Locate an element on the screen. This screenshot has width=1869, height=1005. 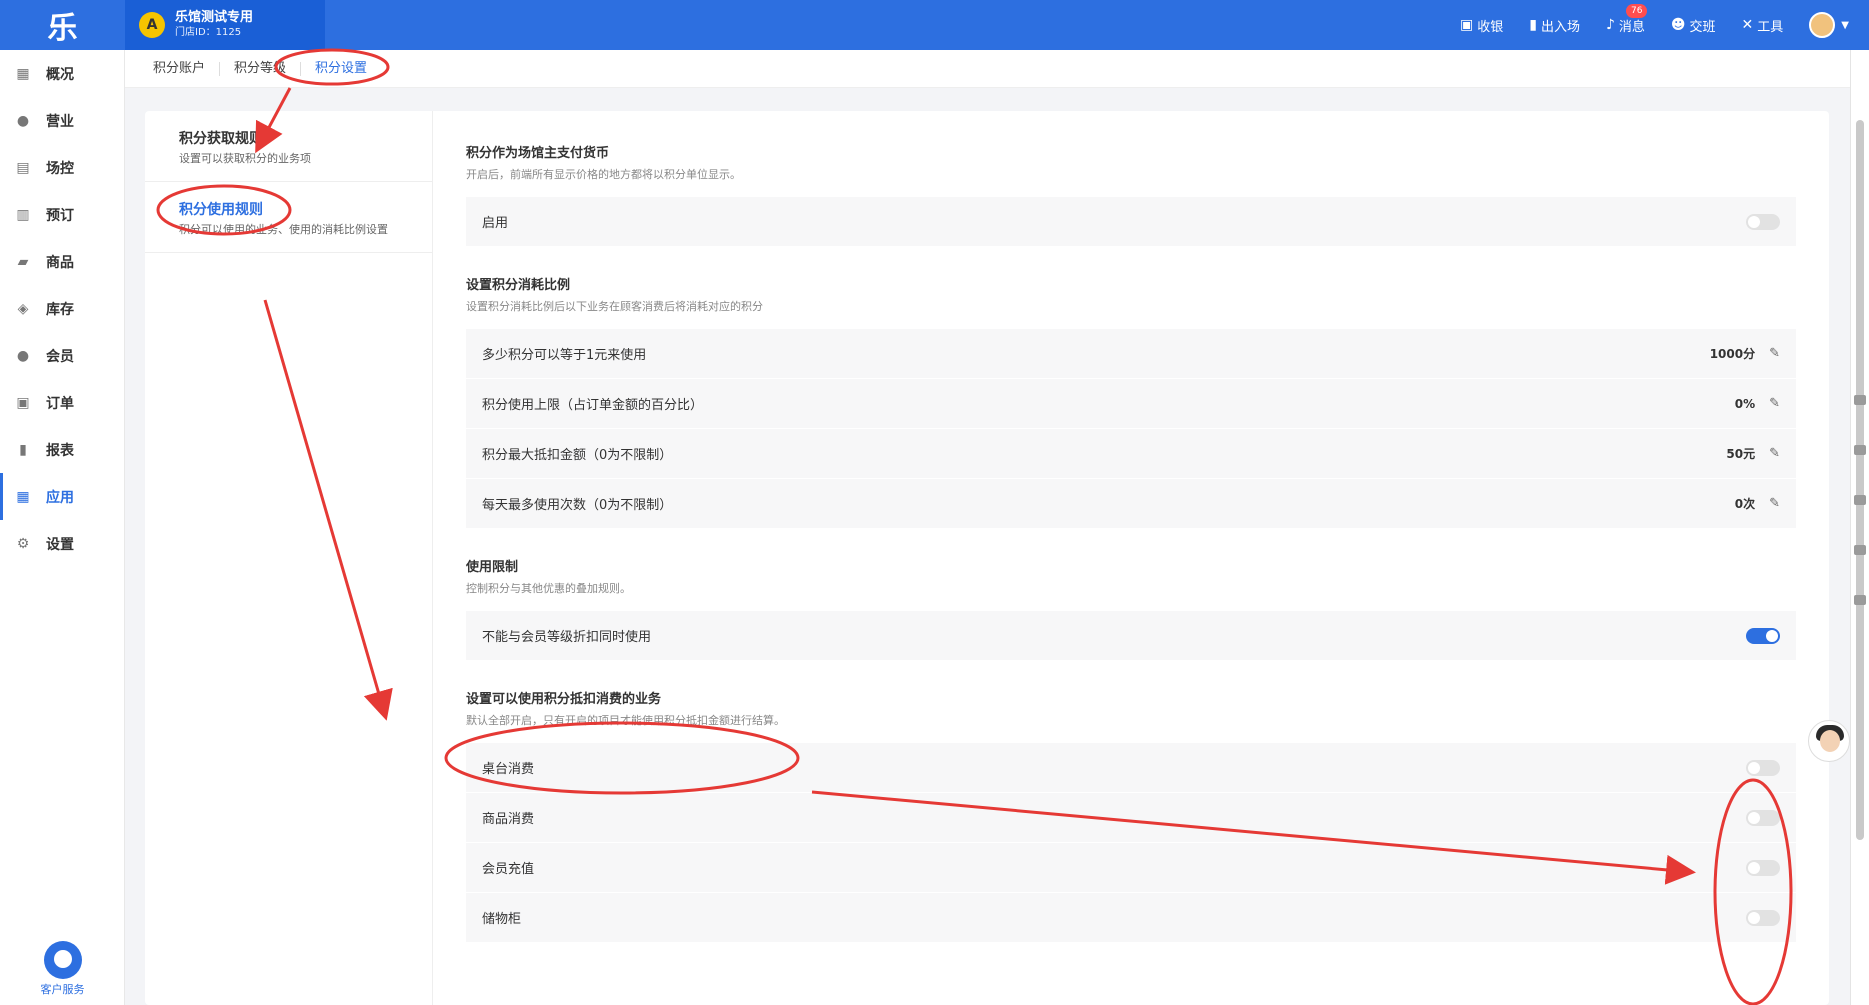
sidebar: ▦ 概况 ● 营业 ▤ 场控 ▥ 预订 ▰ 商品 ◈ 库存 ● 会员 ▣ 订单 ▮ 报表 ▦ 应用 ⚙ 设置 客户服务 is located at coordinates (62, 527).